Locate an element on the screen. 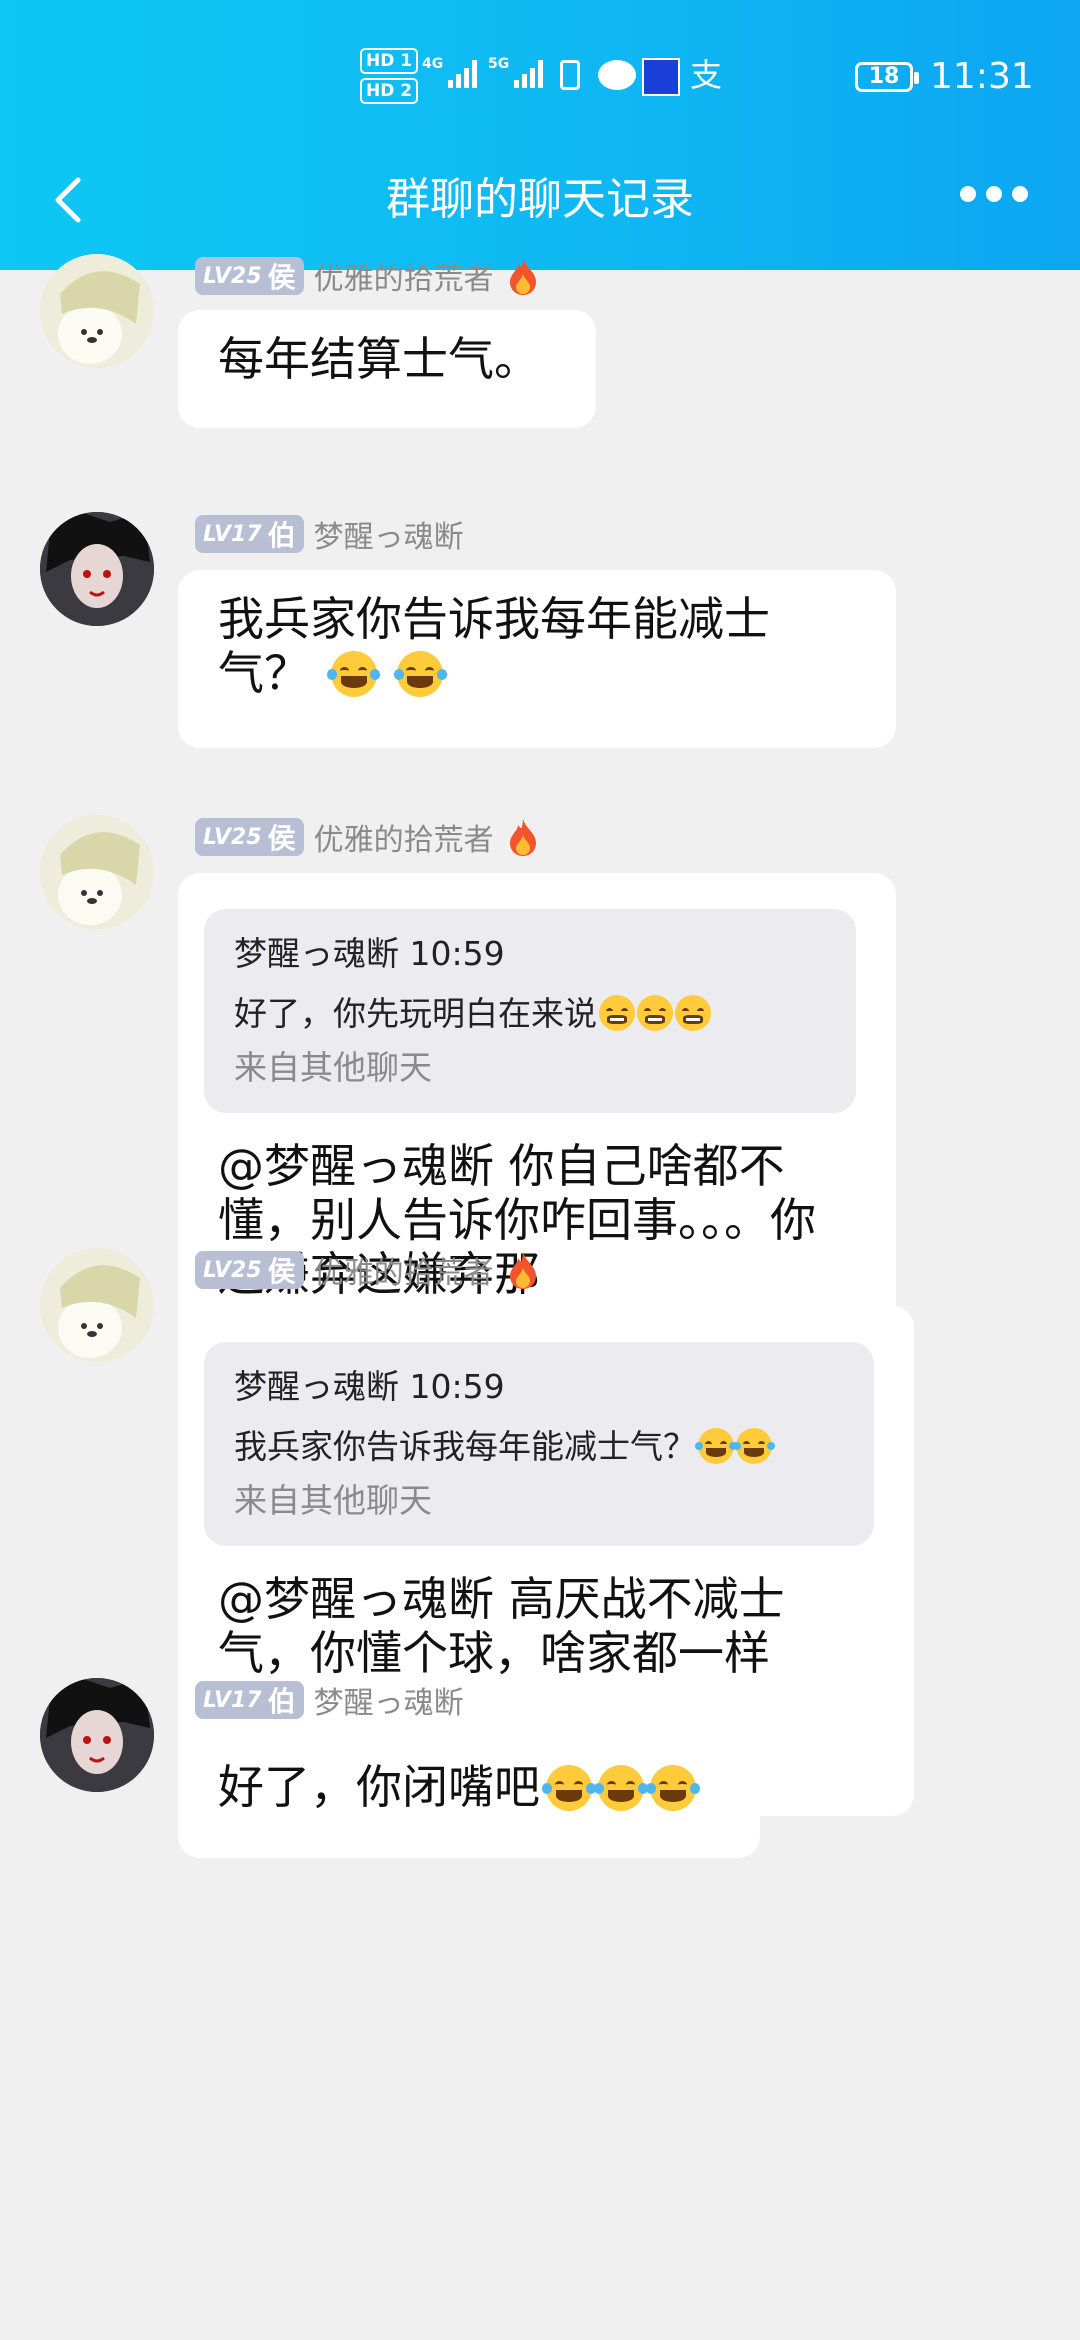  page-title: 群聊的聊天记录 is located at coordinates (540, 199).